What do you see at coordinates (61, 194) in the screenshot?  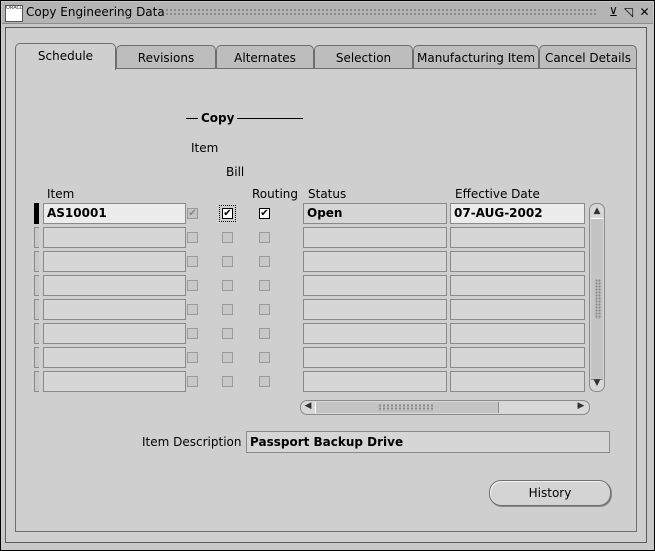 I see `item-column-header: Item` at bounding box center [61, 194].